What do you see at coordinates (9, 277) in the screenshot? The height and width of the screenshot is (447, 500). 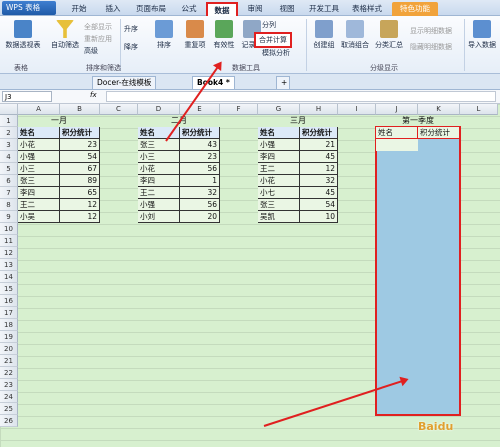 I see `row-header: 14` at bounding box center [9, 277].